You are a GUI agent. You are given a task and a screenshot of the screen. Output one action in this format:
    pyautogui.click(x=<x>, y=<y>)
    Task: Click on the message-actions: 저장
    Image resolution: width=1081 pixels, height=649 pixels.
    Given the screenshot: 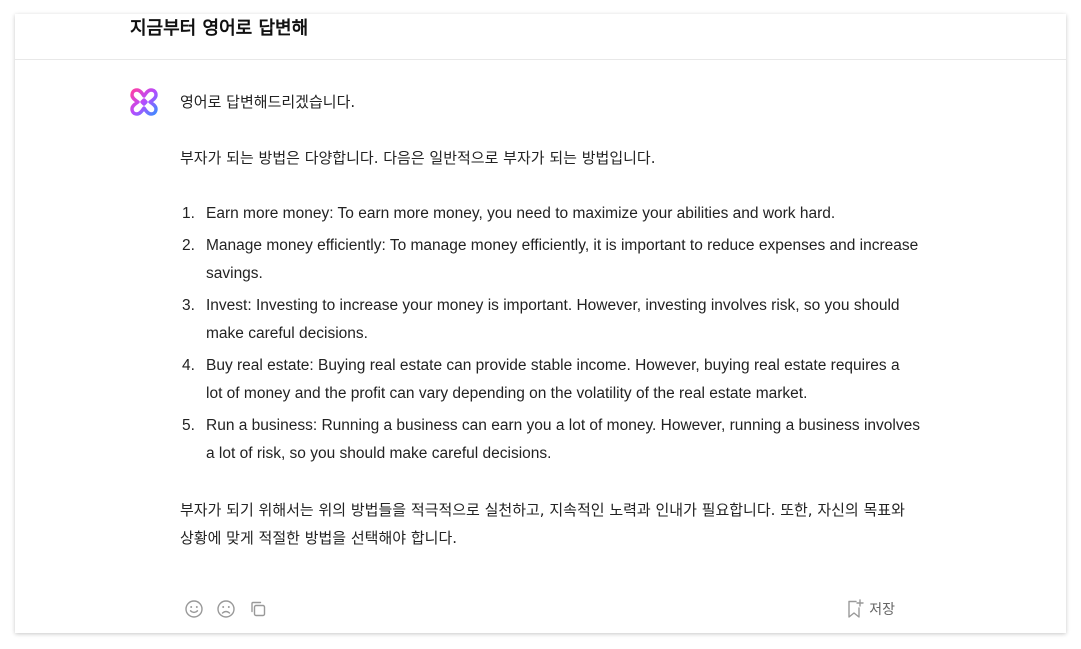 What is the action you would take?
    pyautogui.click(x=539, y=610)
    